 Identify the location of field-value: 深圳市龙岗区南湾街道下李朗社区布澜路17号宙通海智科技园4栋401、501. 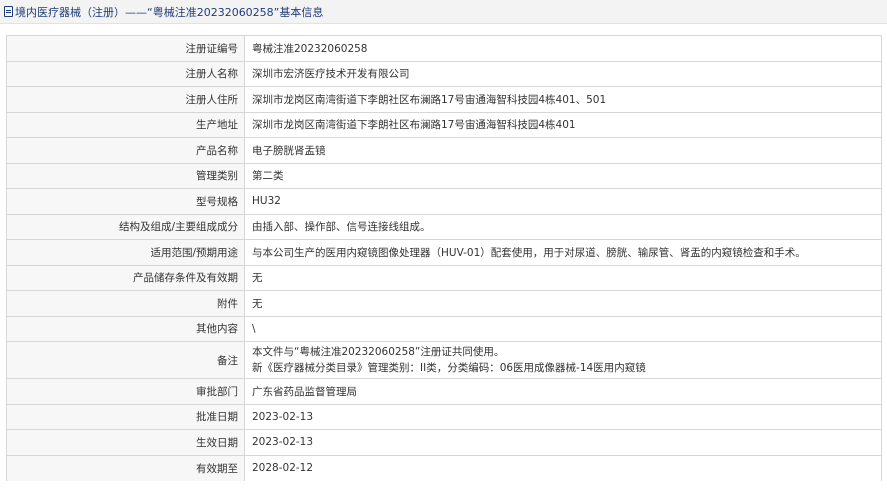
(563, 99).